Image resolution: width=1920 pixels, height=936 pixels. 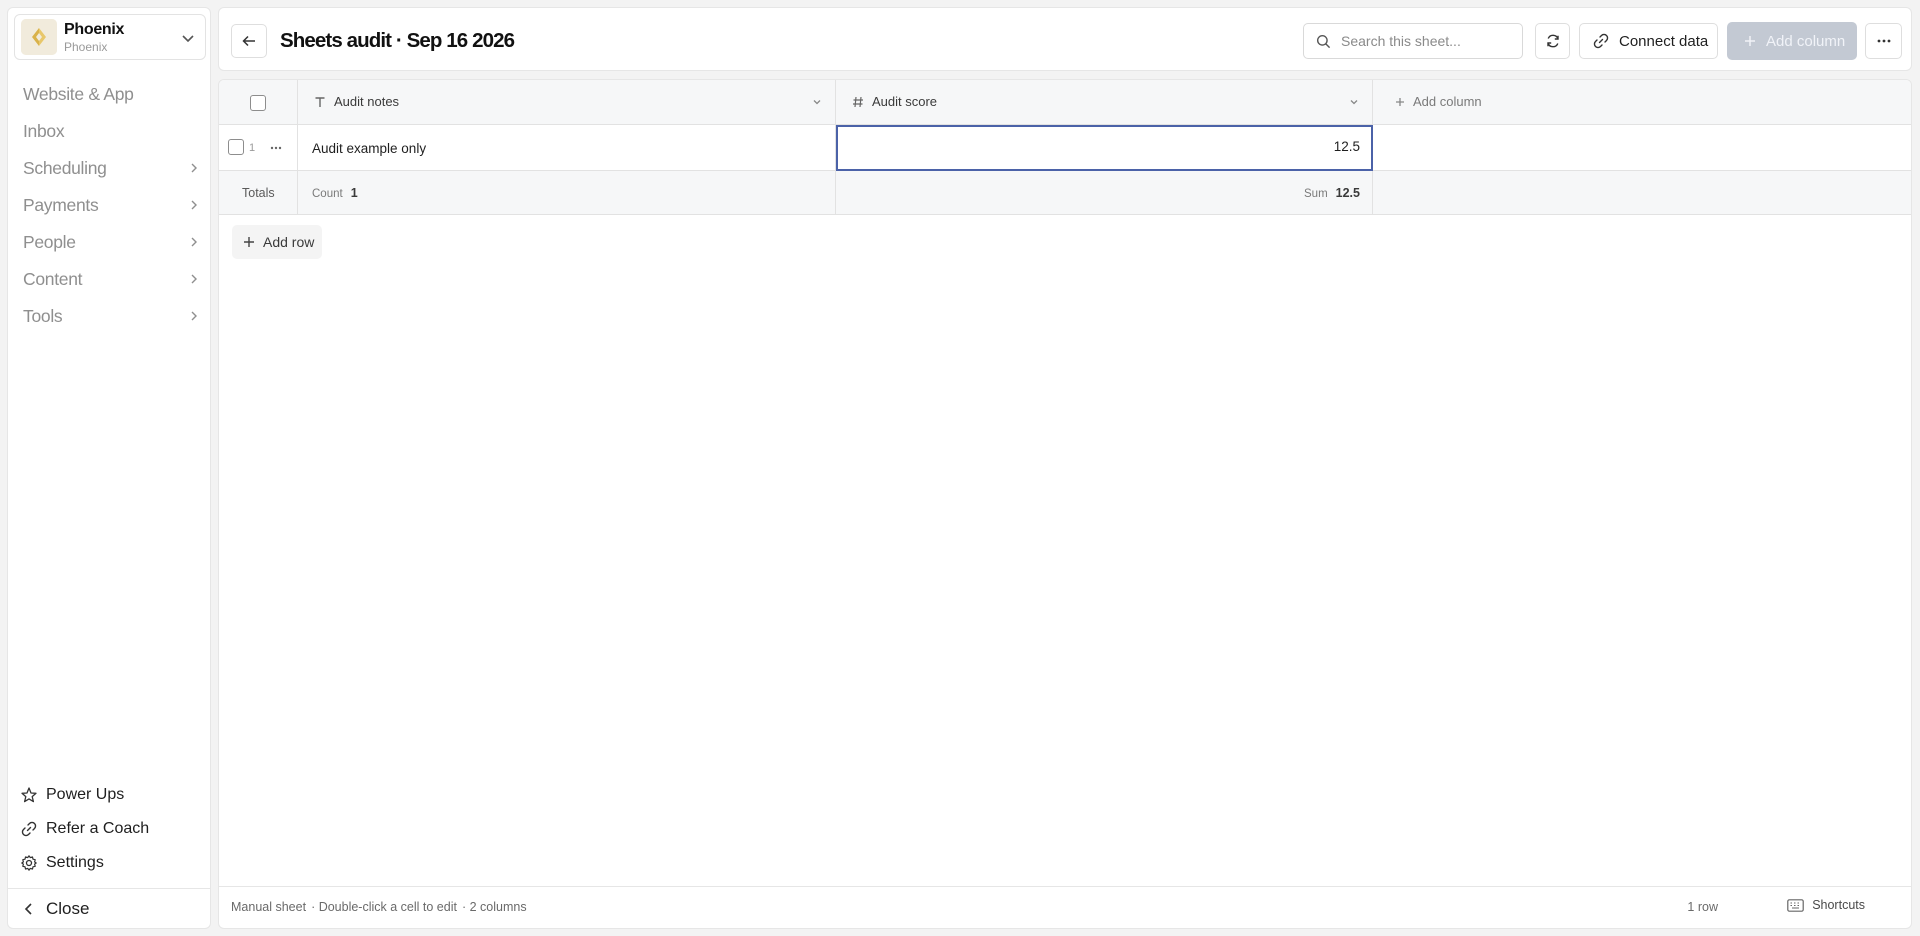 I want to click on page-title: Sheets audit · Sep 16 2026, so click(x=397, y=40).